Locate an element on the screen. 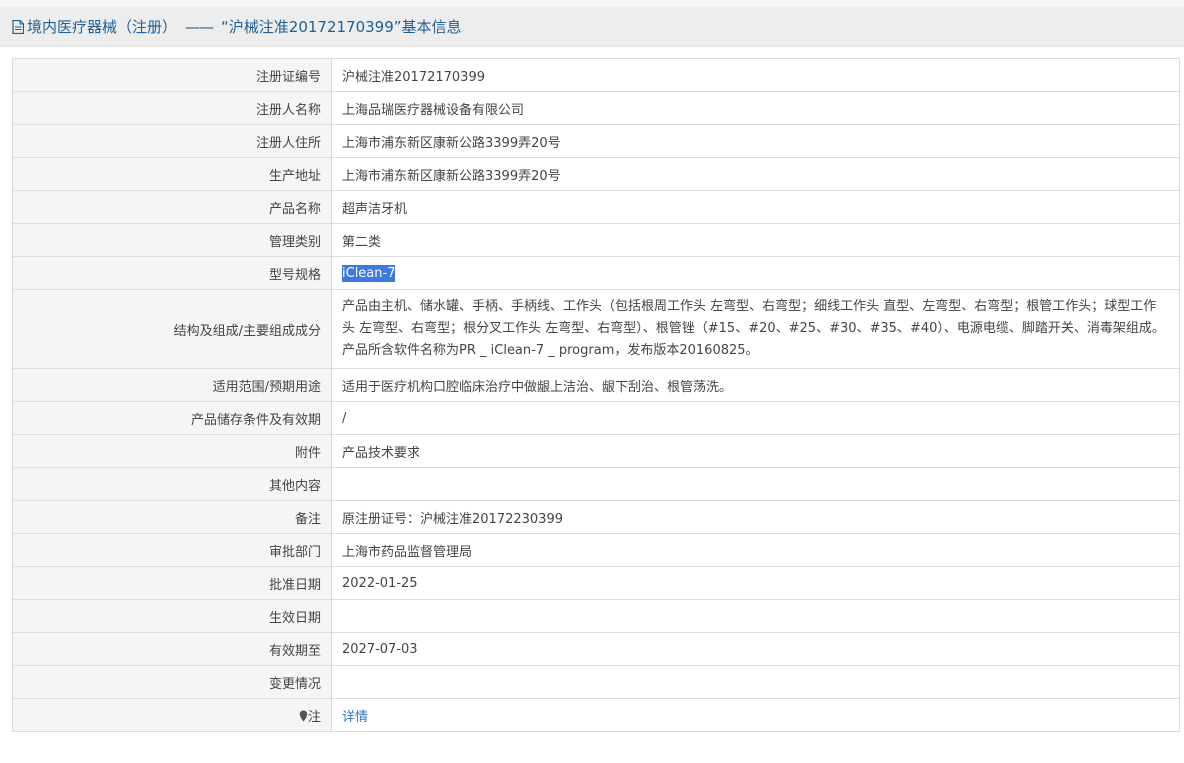 The image size is (1184, 763). table-row: 有效期至 2027-07-03 is located at coordinates (596, 649).